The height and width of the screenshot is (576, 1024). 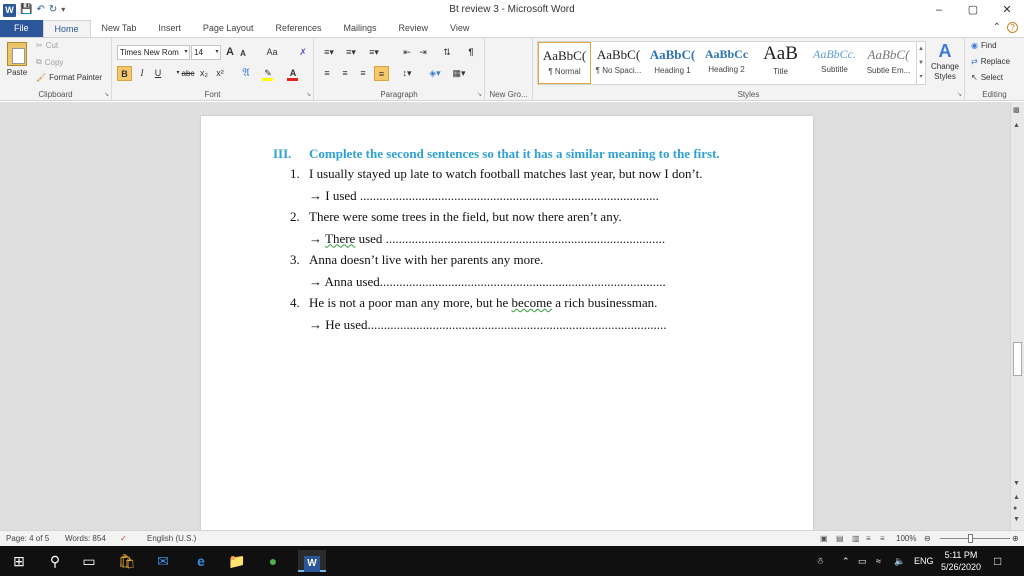 I want to click on previous-page-icon: ▲, so click(x=1016, y=497).